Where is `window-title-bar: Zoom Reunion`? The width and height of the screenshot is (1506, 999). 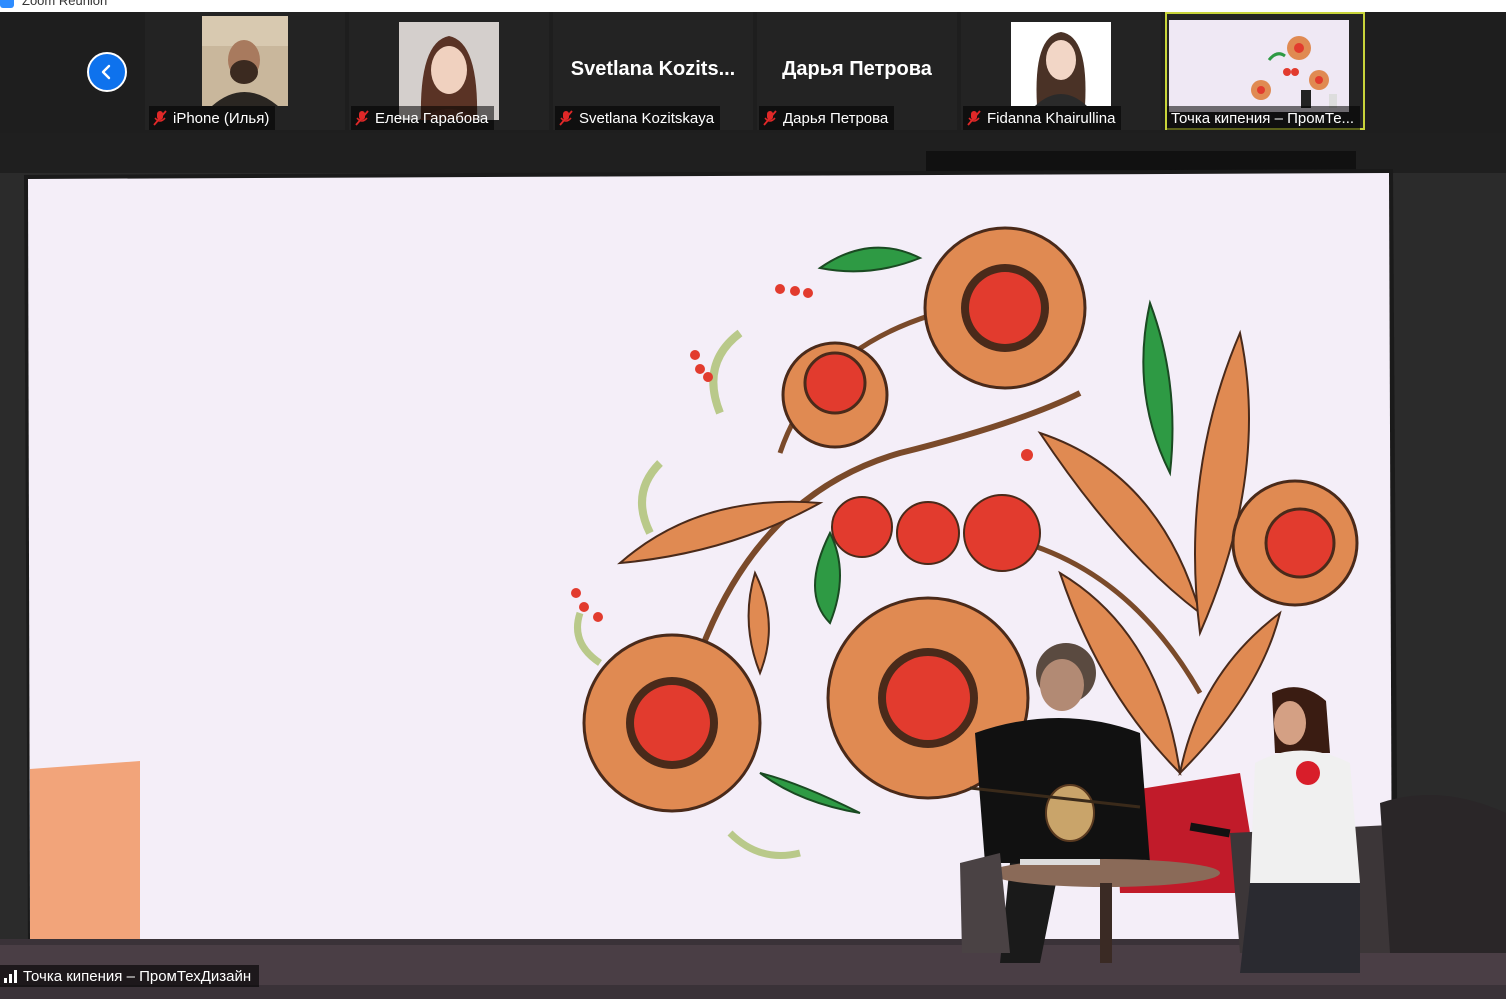 window-title-bar: Zoom Reunion is located at coordinates (753, 6).